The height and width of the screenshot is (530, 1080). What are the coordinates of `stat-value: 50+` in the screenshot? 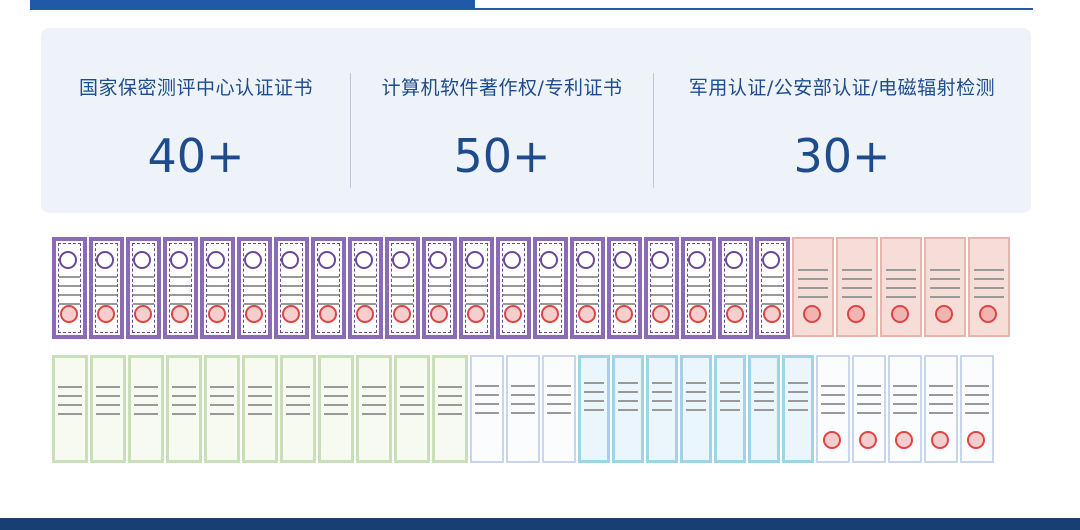 It's located at (502, 156).